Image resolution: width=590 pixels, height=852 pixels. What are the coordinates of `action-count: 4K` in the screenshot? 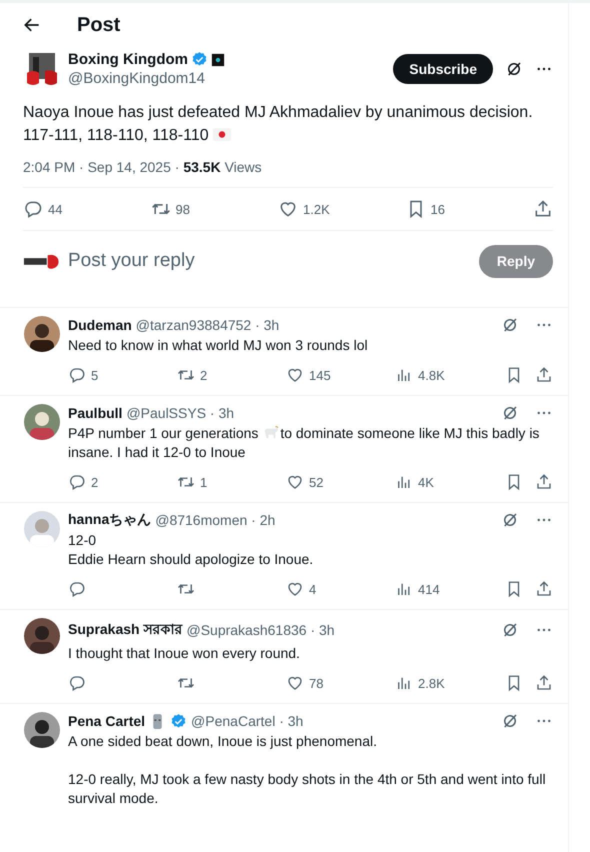 It's located at (426, 482).